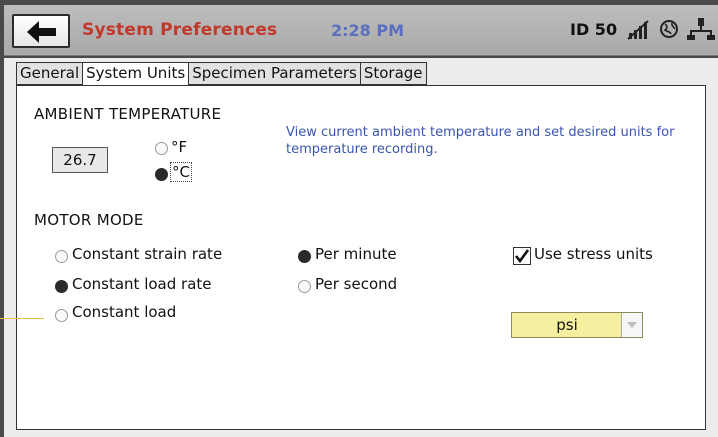 The height and width of the screenshot is (437, 718). What do you see at coordinates (393, 73) in the screenshot?
I see `tab-storage: Storage` at bounding box center [393, 73].